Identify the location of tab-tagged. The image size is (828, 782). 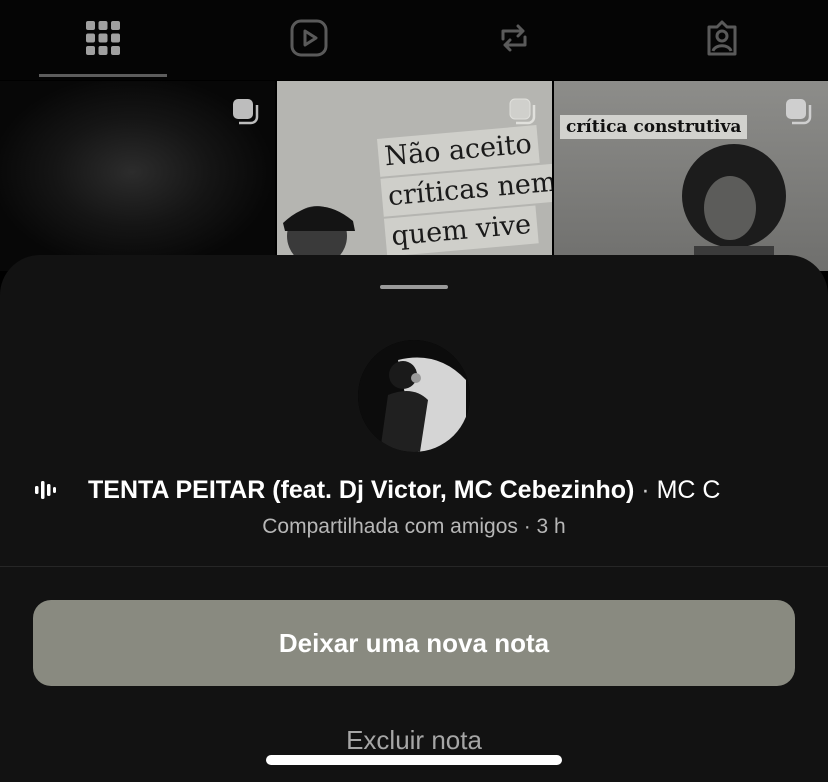
(722, 38).